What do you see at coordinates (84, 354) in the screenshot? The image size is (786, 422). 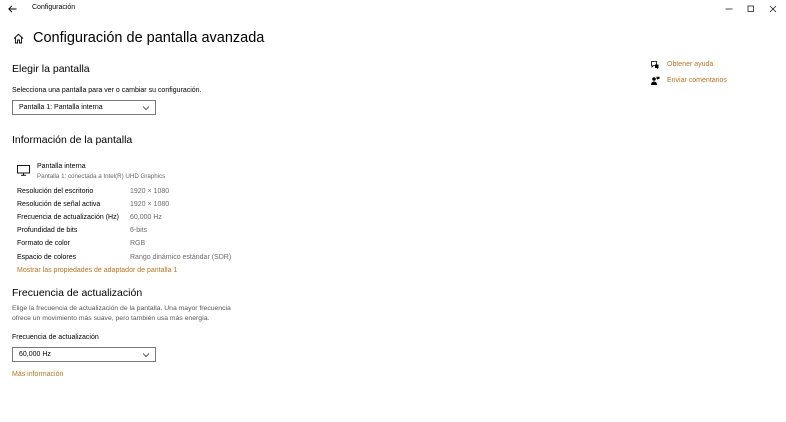 I see `refresh-rate-select: 60,000 Hz` at bounding box center [84, 354].